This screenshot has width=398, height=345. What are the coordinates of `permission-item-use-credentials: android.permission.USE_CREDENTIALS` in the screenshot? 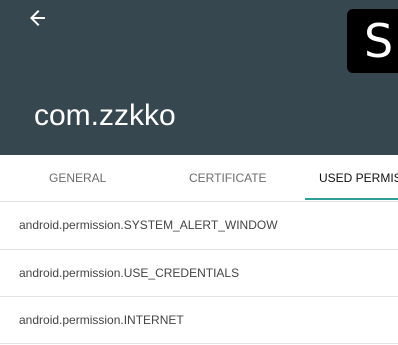 It's located at (199, 273).